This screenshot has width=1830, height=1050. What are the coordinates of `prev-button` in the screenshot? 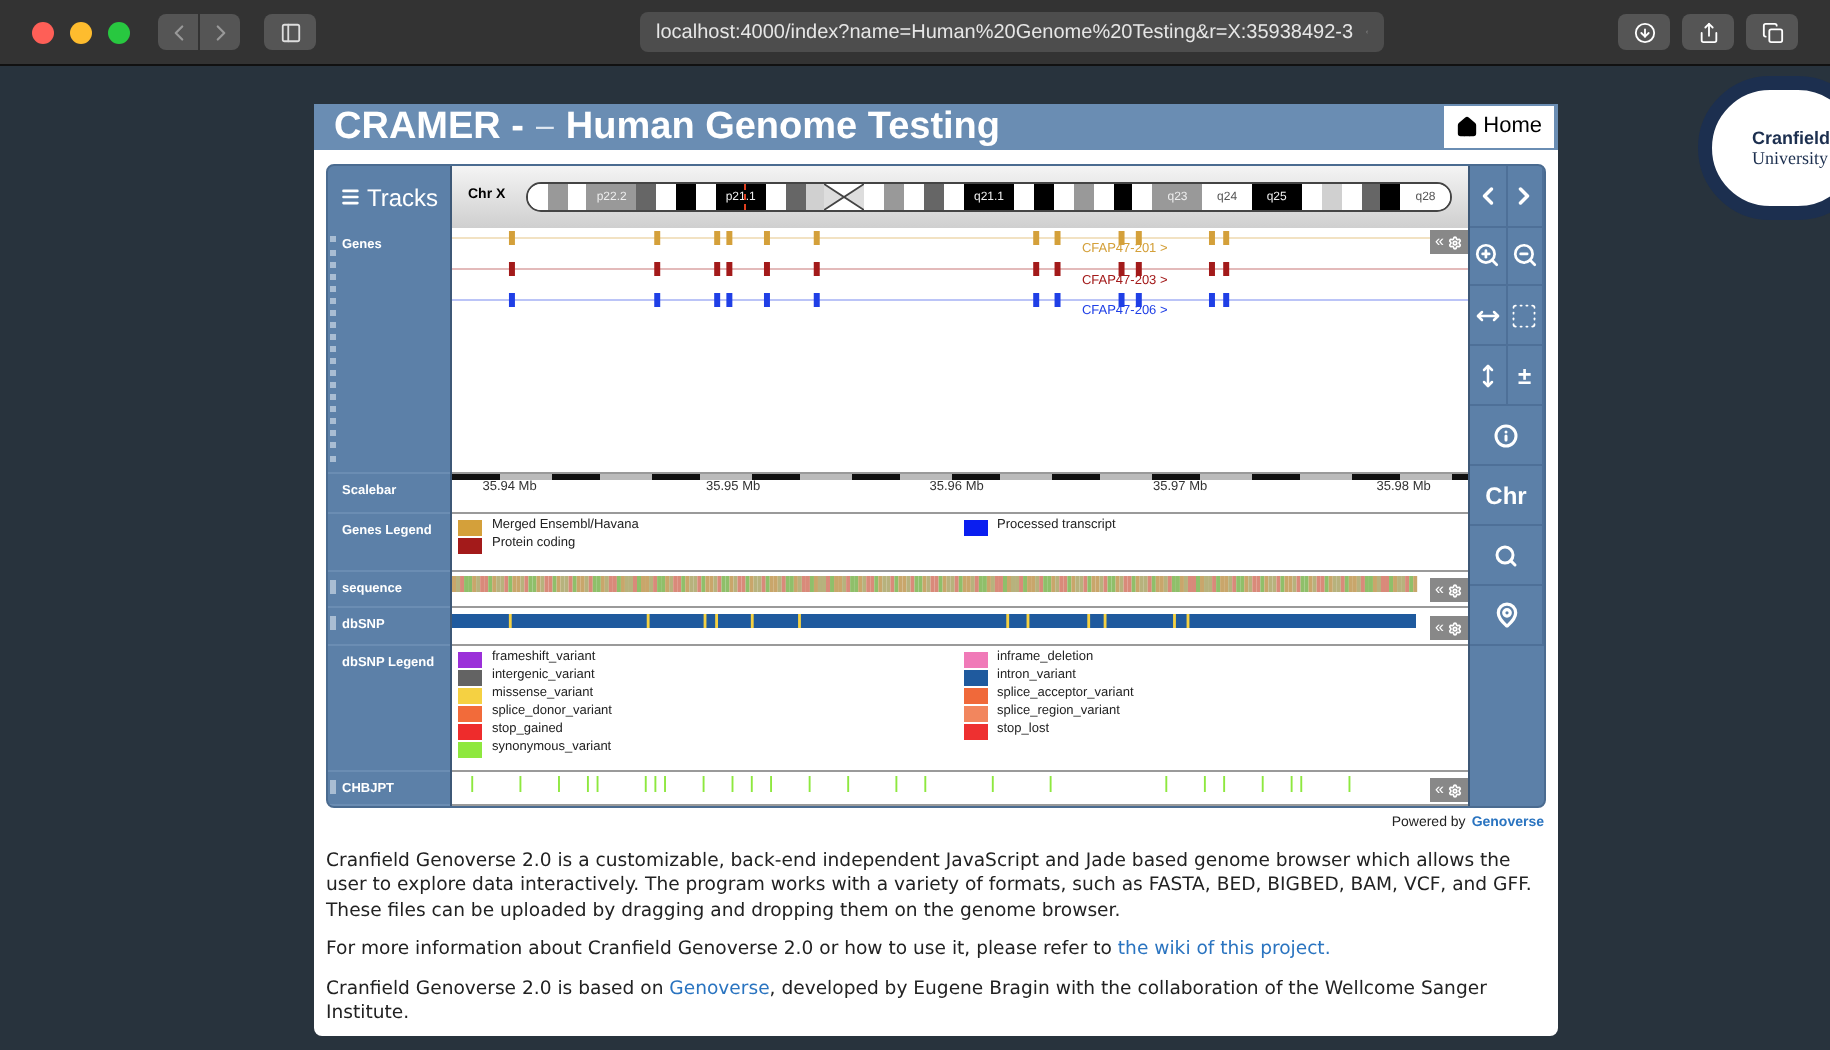 It's located at (1488, 197).